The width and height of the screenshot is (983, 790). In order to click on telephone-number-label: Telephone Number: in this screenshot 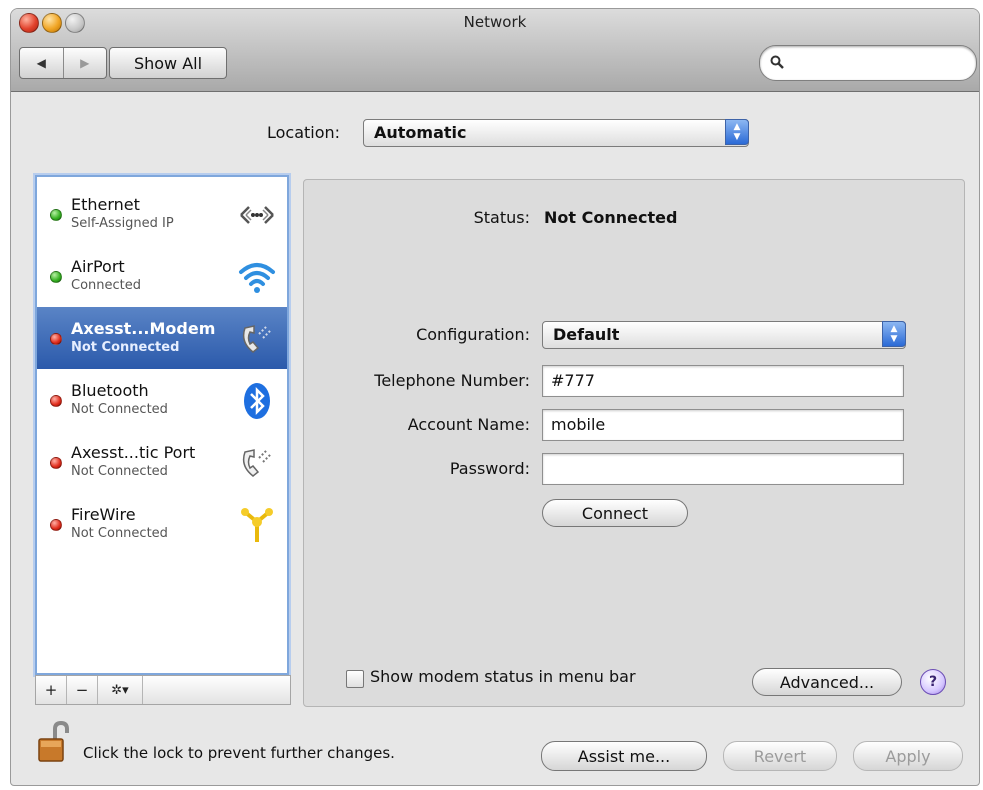, I will do `click(452, 380)`.